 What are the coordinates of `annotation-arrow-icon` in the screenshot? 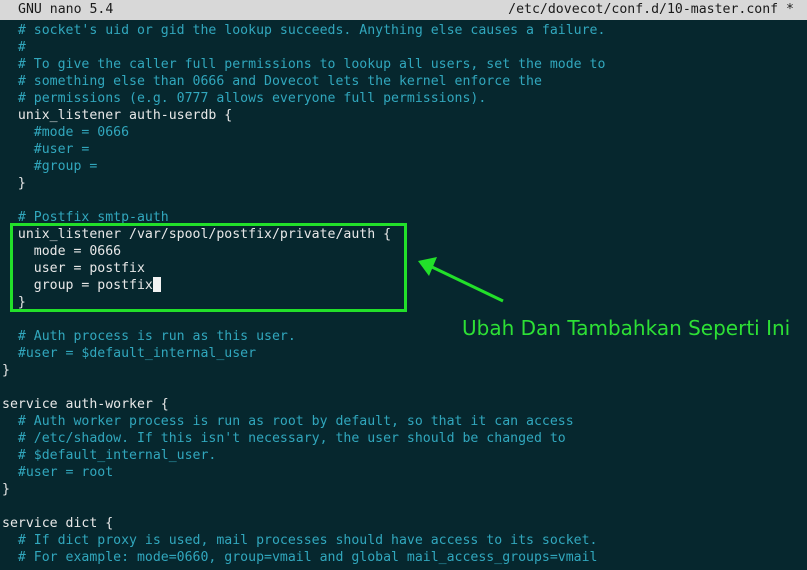 It's located at (461, 280).